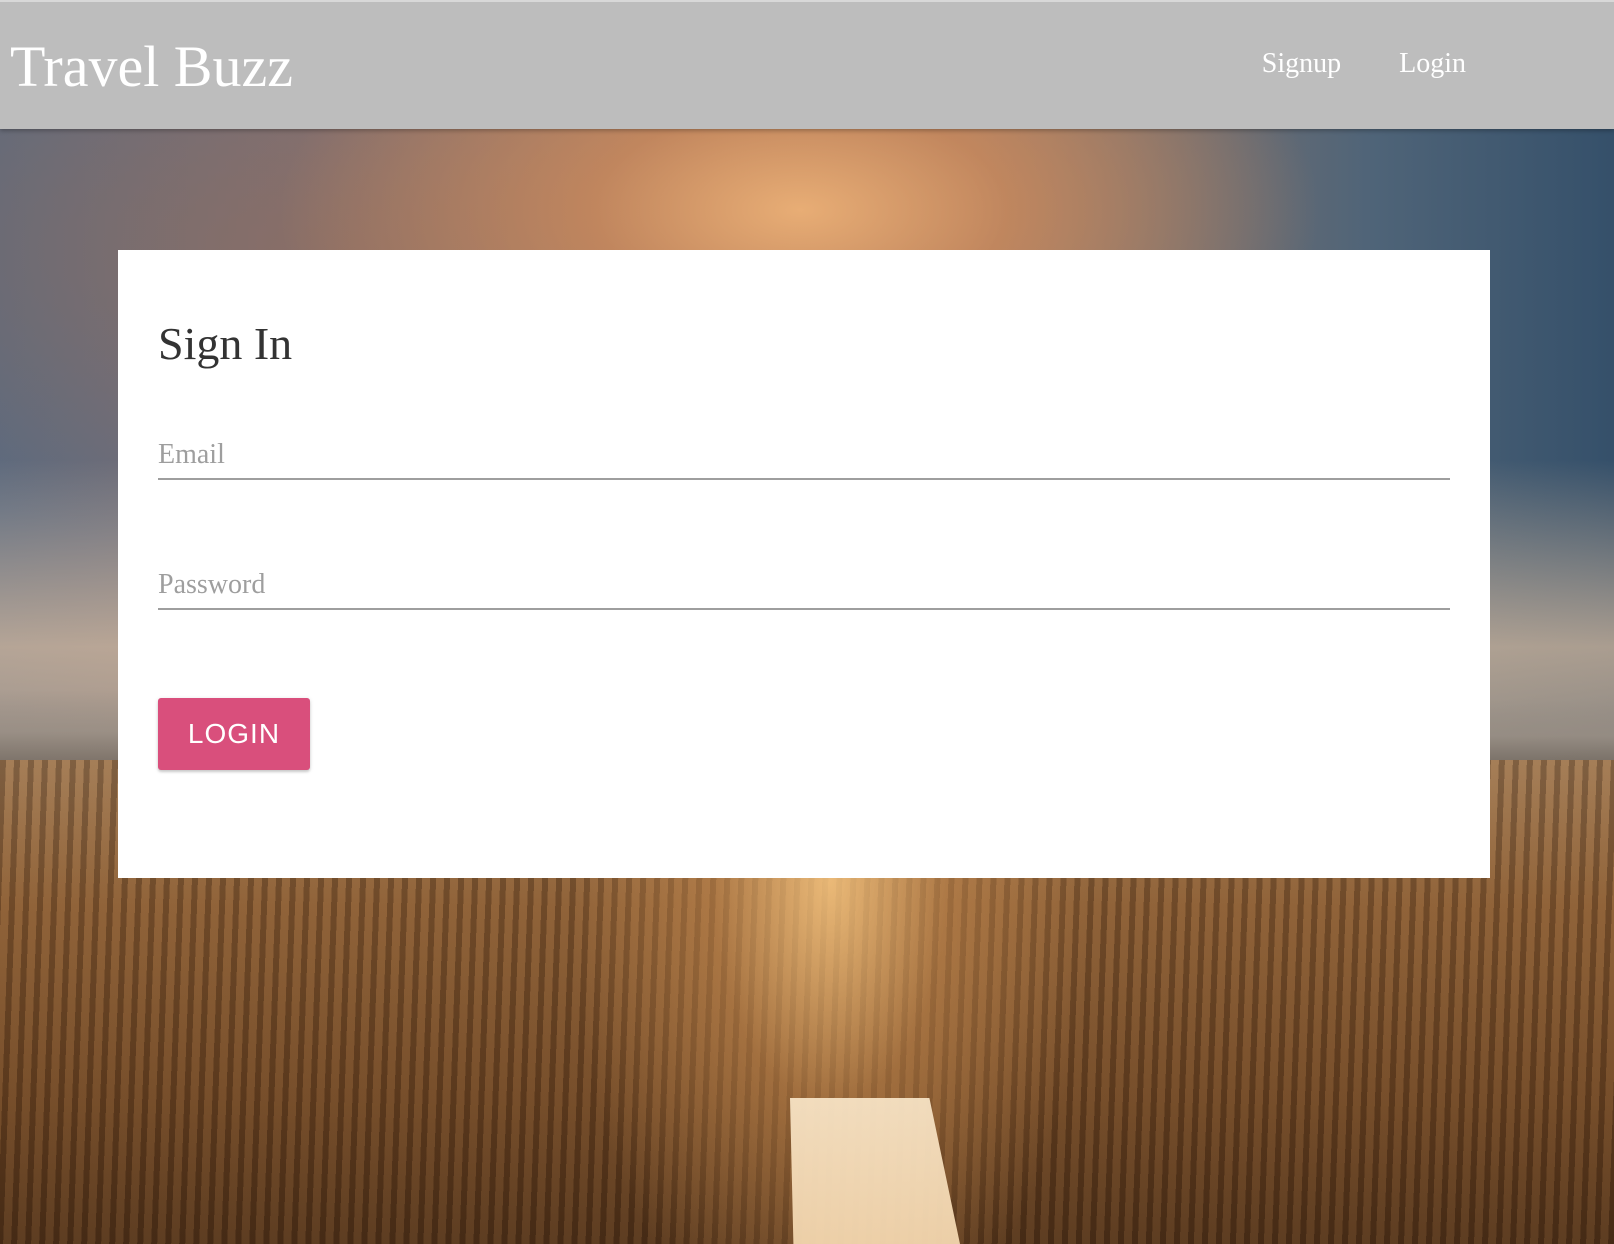 This screenshot has width=1614, height=1244. Describe the element at coordinates (1552, 730) in the screenshot. I see `skyline-right` at that location.